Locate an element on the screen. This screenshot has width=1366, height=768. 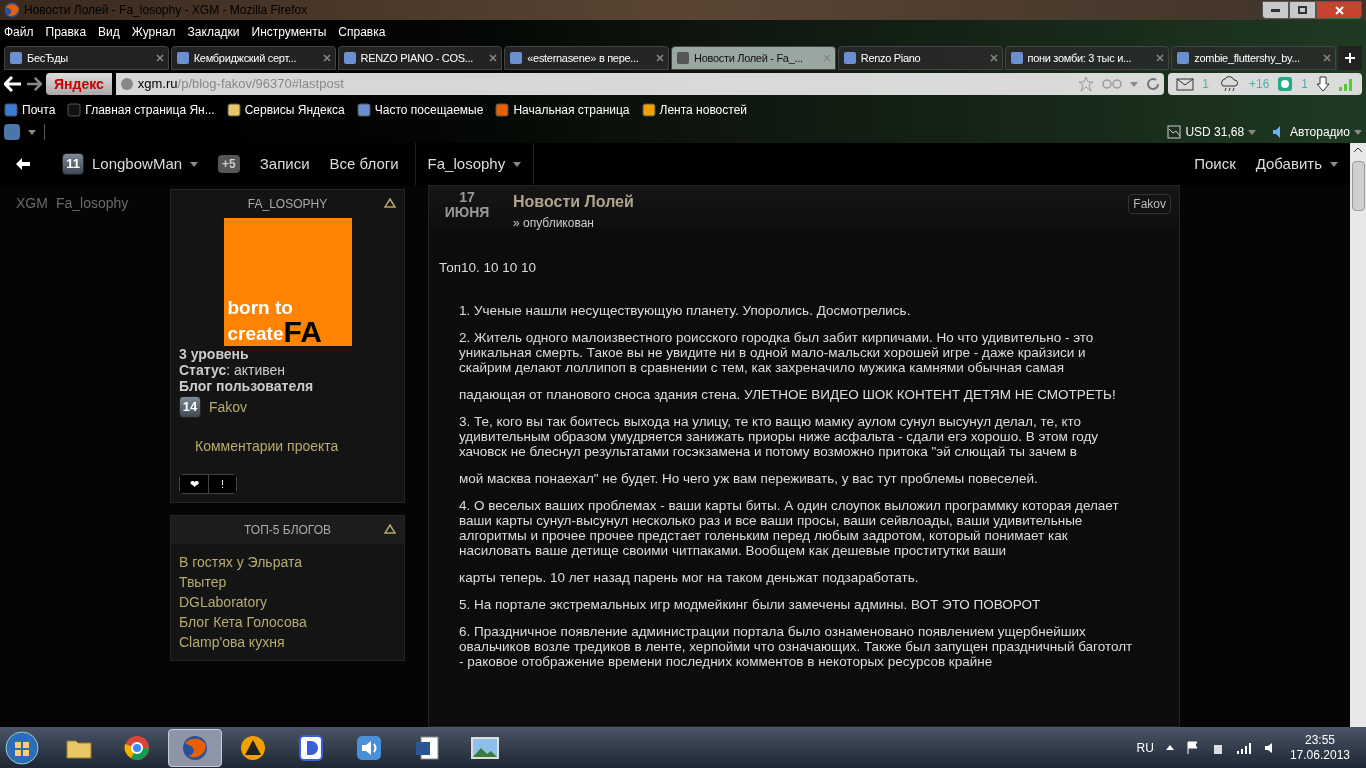
notification-count: +5 is located at coordinates (229, 164).